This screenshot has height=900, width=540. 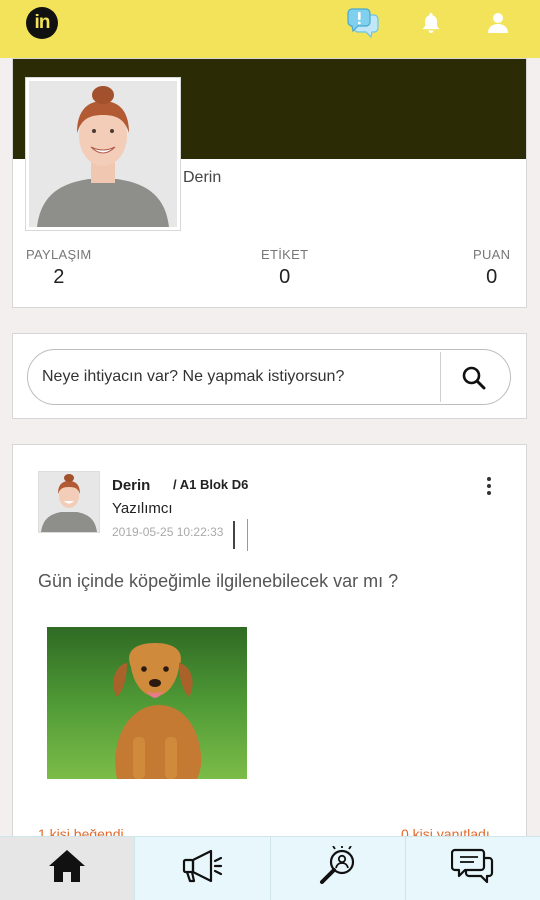 What do you see at coordinates (270, 29) in the screenshot?
I see `top-bar: in` at bounding box center [270, 29].